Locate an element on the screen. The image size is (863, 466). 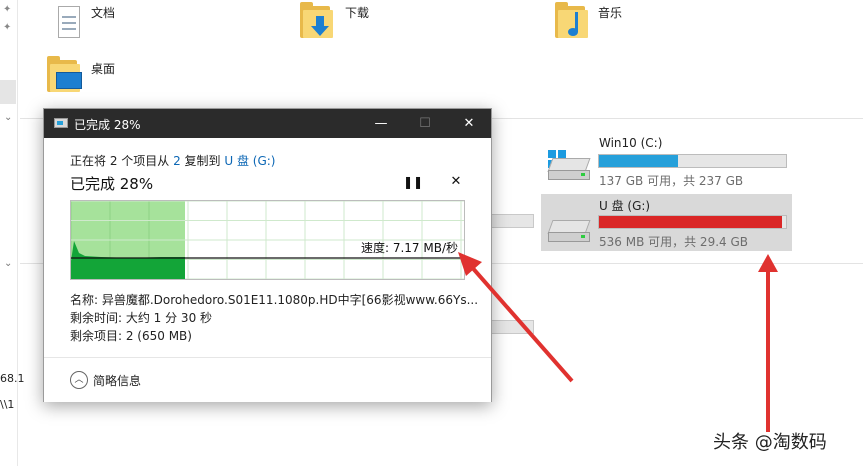
arrow-to-speed is located at coordinates (516, 317).